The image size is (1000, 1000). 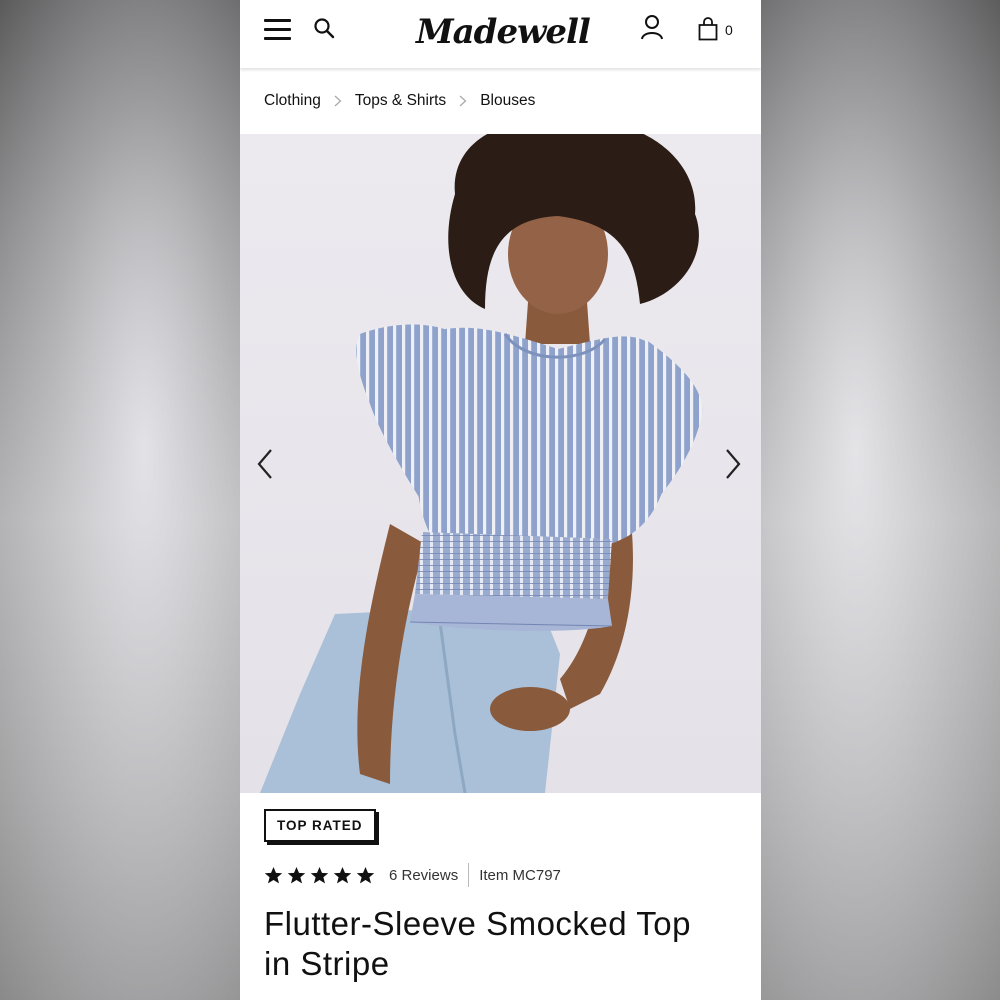 What do you see at coordinates (504, 944) in the screenshot?
I see `product-title: Flutter-Sleeve Smocked Top in Stripe` at bounding box center [504, 944].